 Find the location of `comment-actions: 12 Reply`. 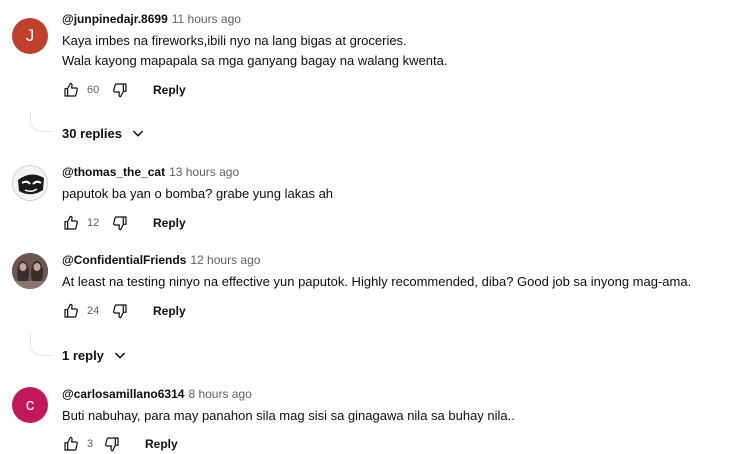

comment-actions: 12 Reply is located at coordinates (124, 223).